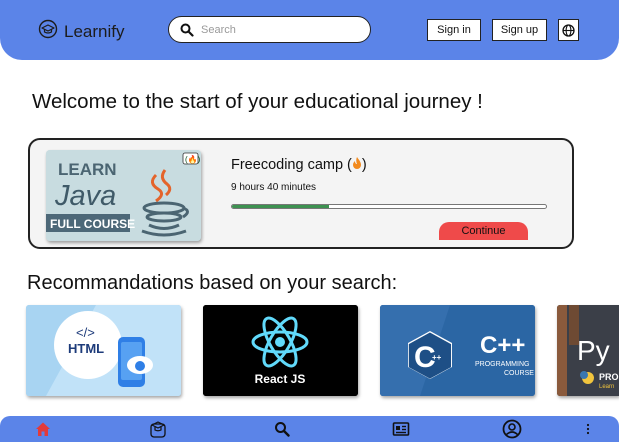 The height and width of the screenshot is (442, 619). I want to click on nav-news, so click(401, 429).